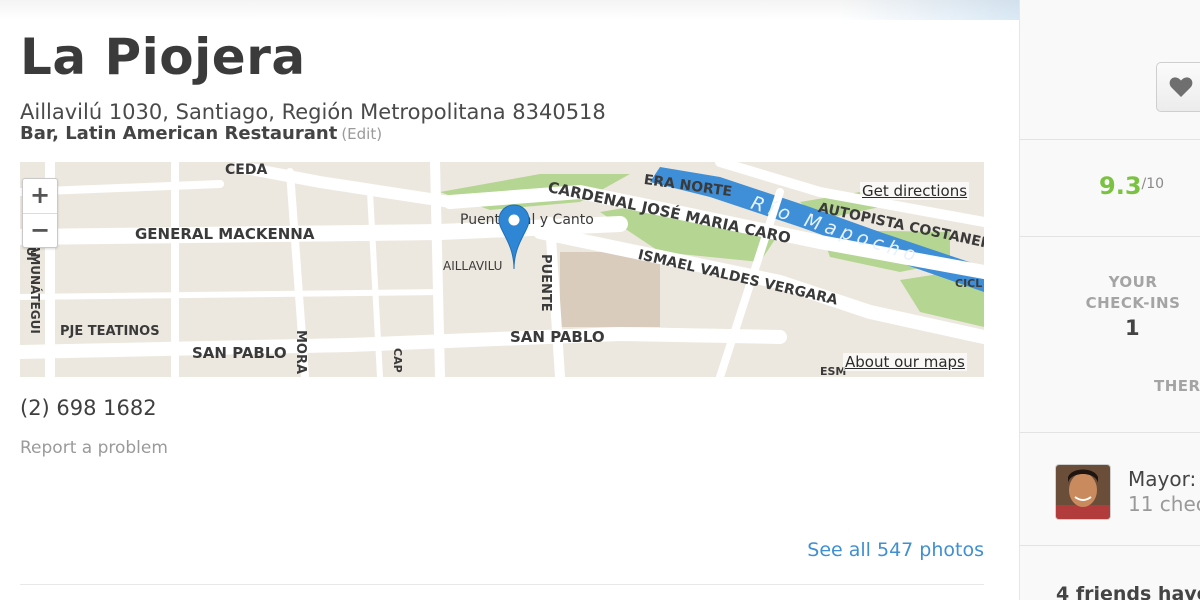  I want to click on map-zoom-control: + −, so click(40, 213).